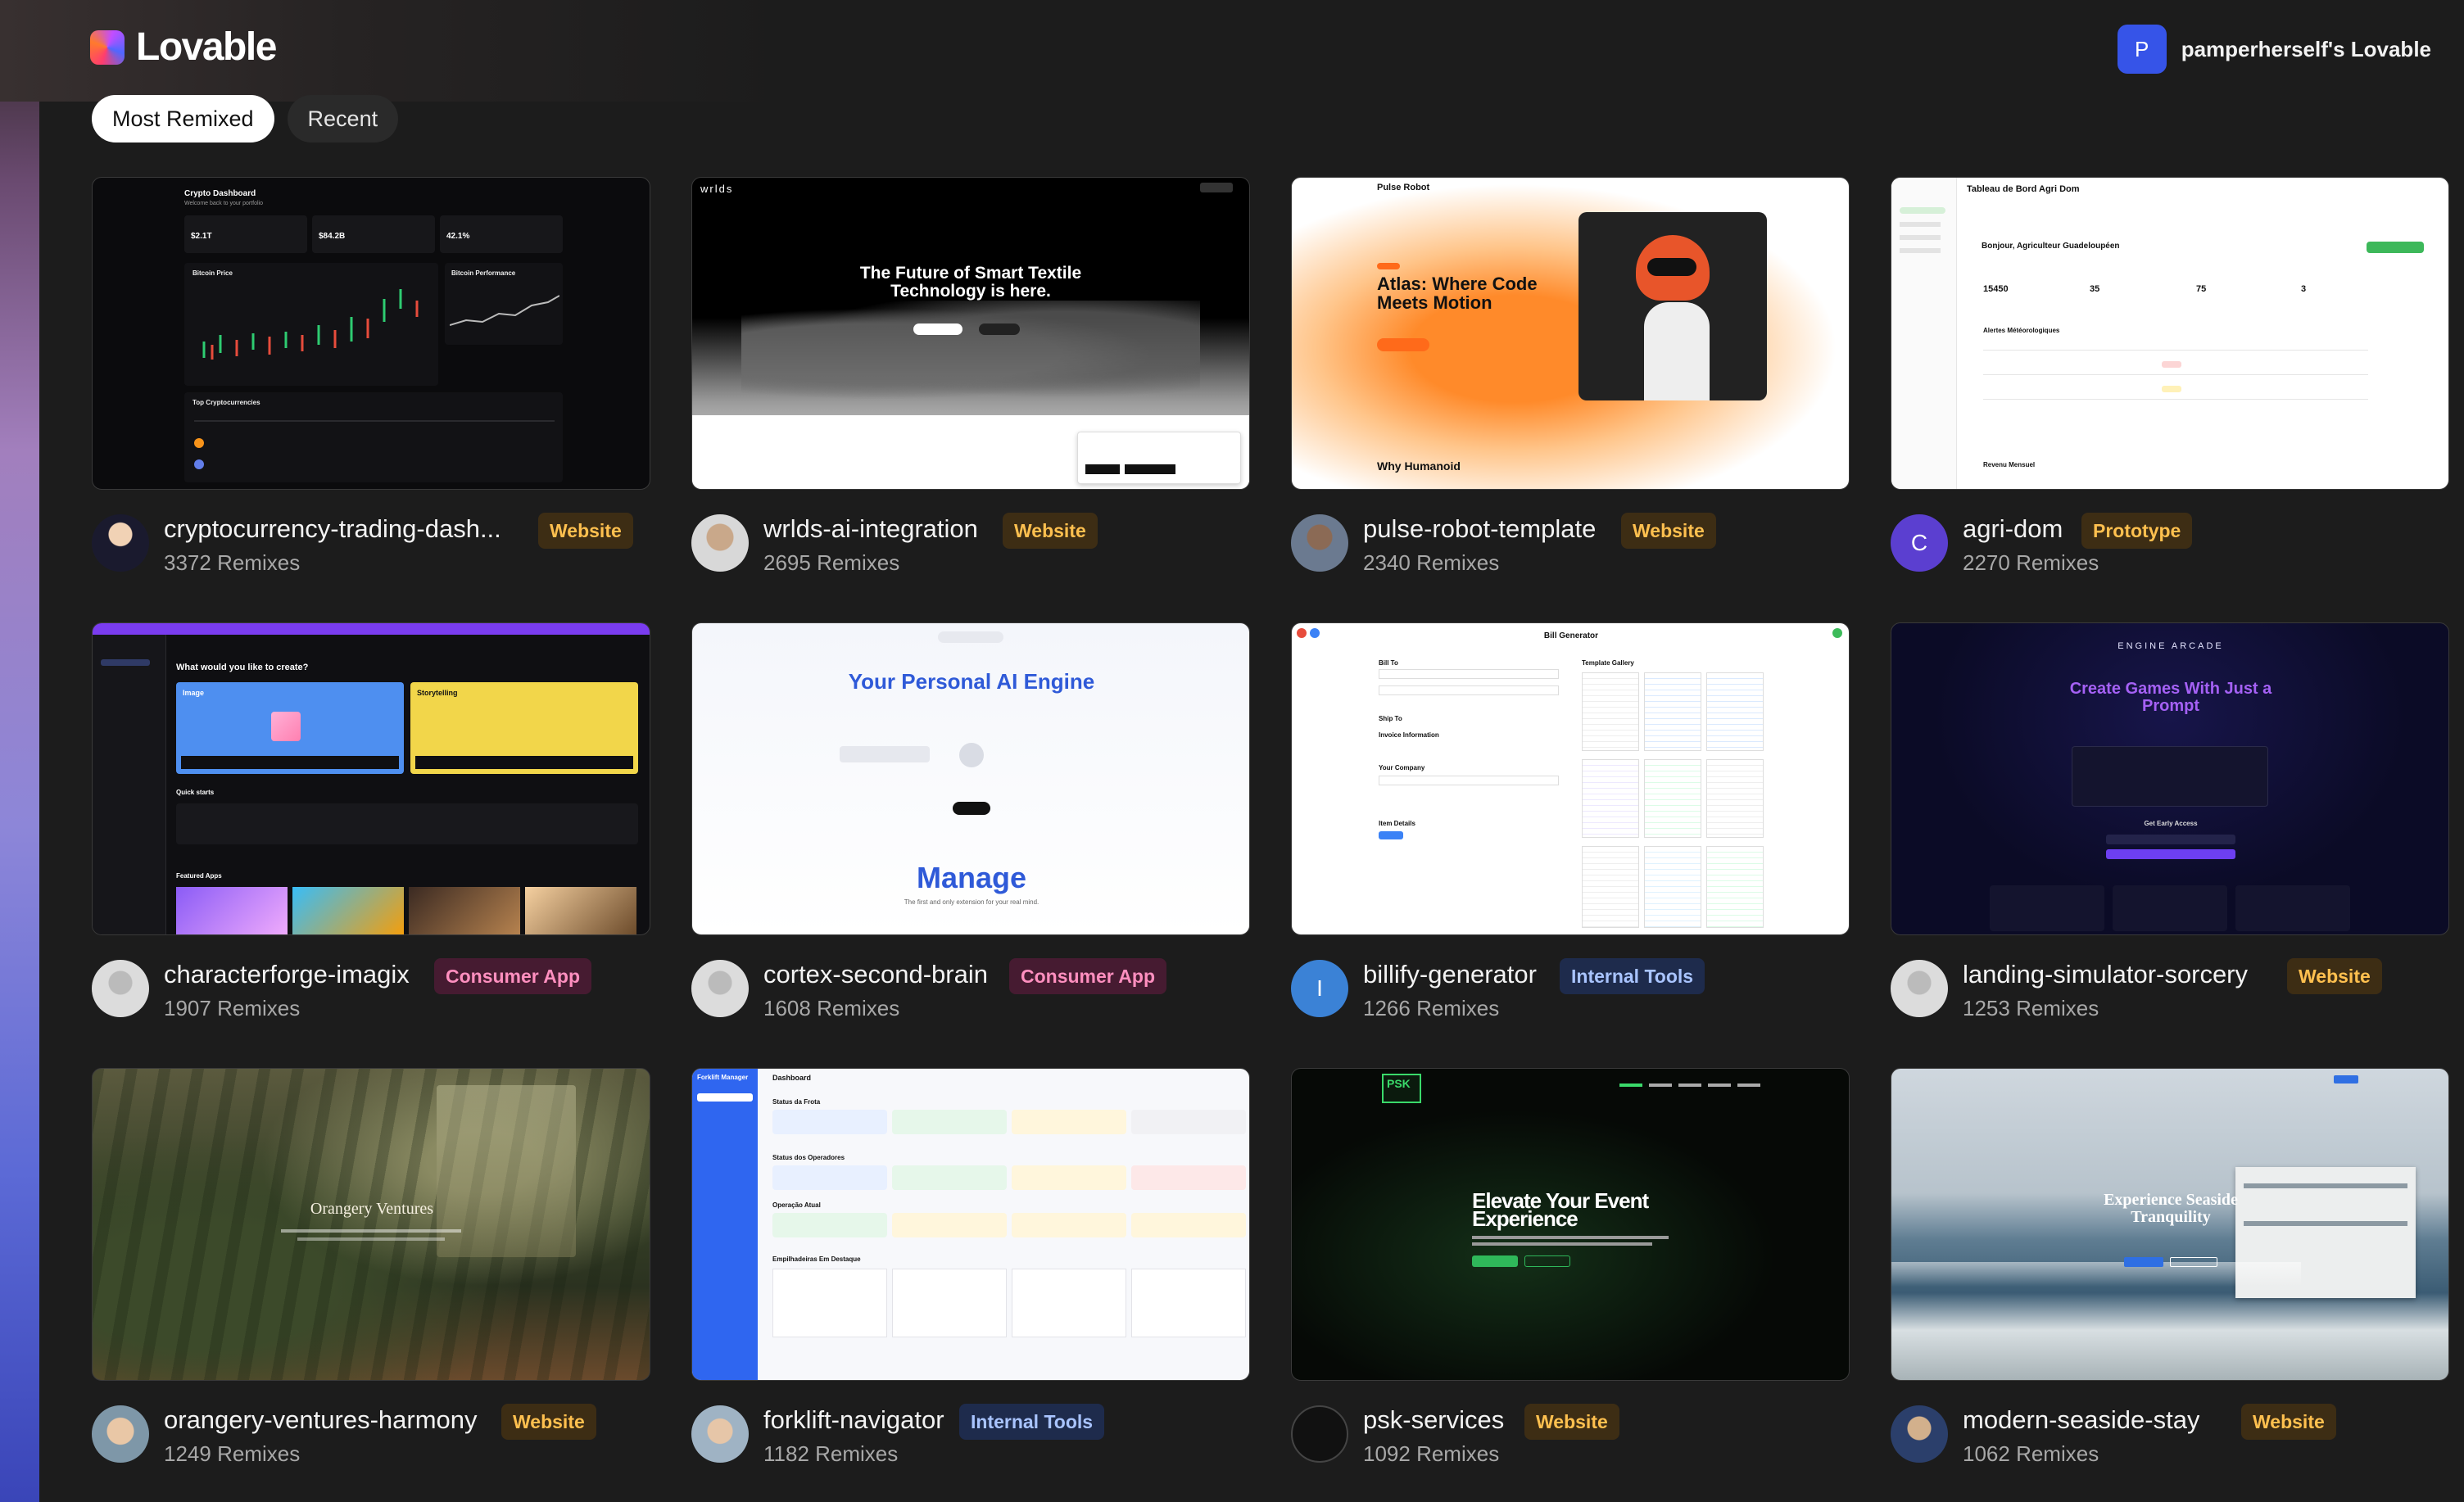  What do you see at coordinates (1419, 466) in the screenshot?
I see `thumb-footer: Why Humanoid` at bounding box center [1419, 466].